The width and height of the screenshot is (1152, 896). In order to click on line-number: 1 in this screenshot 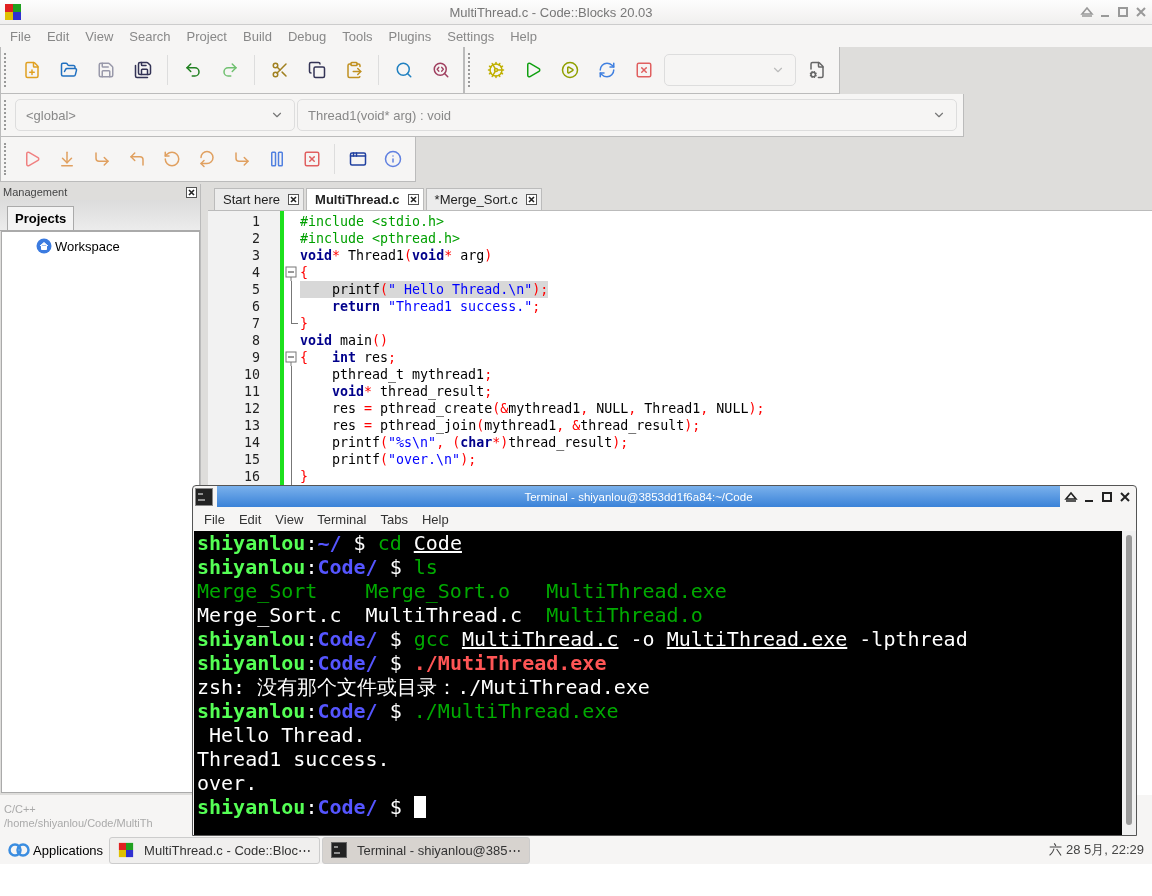, I will do `click(256, 221)`.